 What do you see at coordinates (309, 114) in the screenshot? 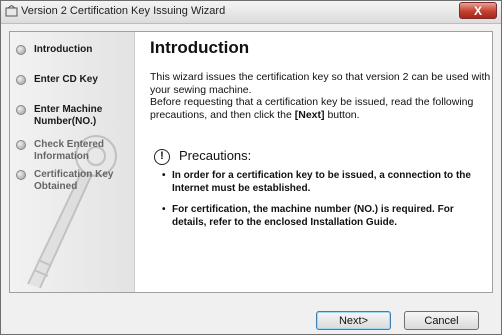
I see `next-reference: [Next]` at bounding box center [309, 114].